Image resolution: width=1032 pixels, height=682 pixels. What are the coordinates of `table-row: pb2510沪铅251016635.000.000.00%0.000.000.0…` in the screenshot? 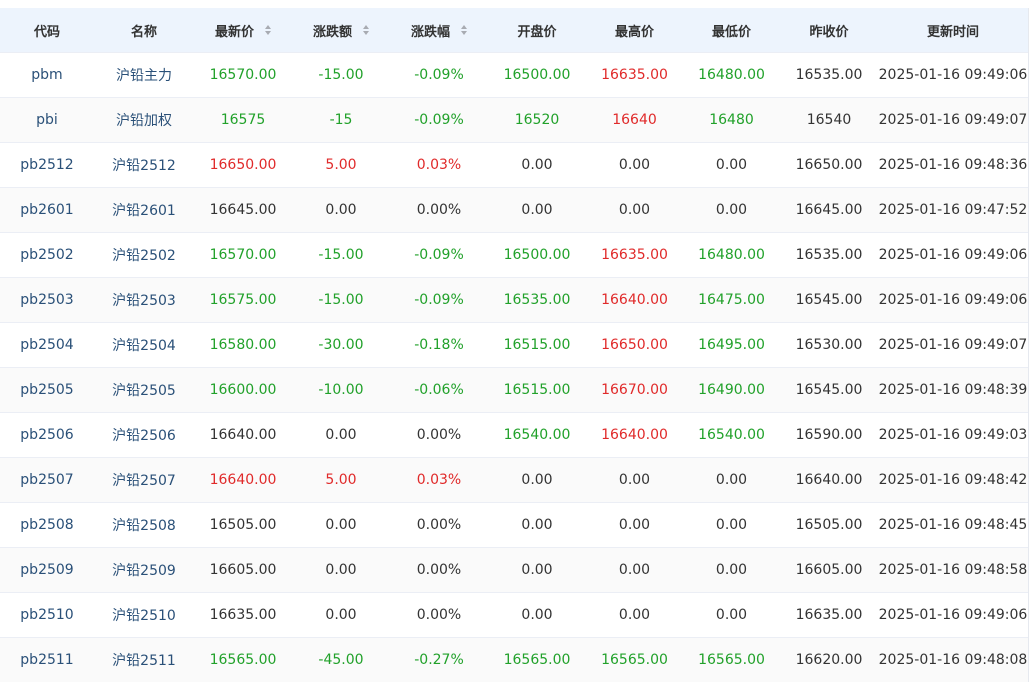 It's located at (514, 615).